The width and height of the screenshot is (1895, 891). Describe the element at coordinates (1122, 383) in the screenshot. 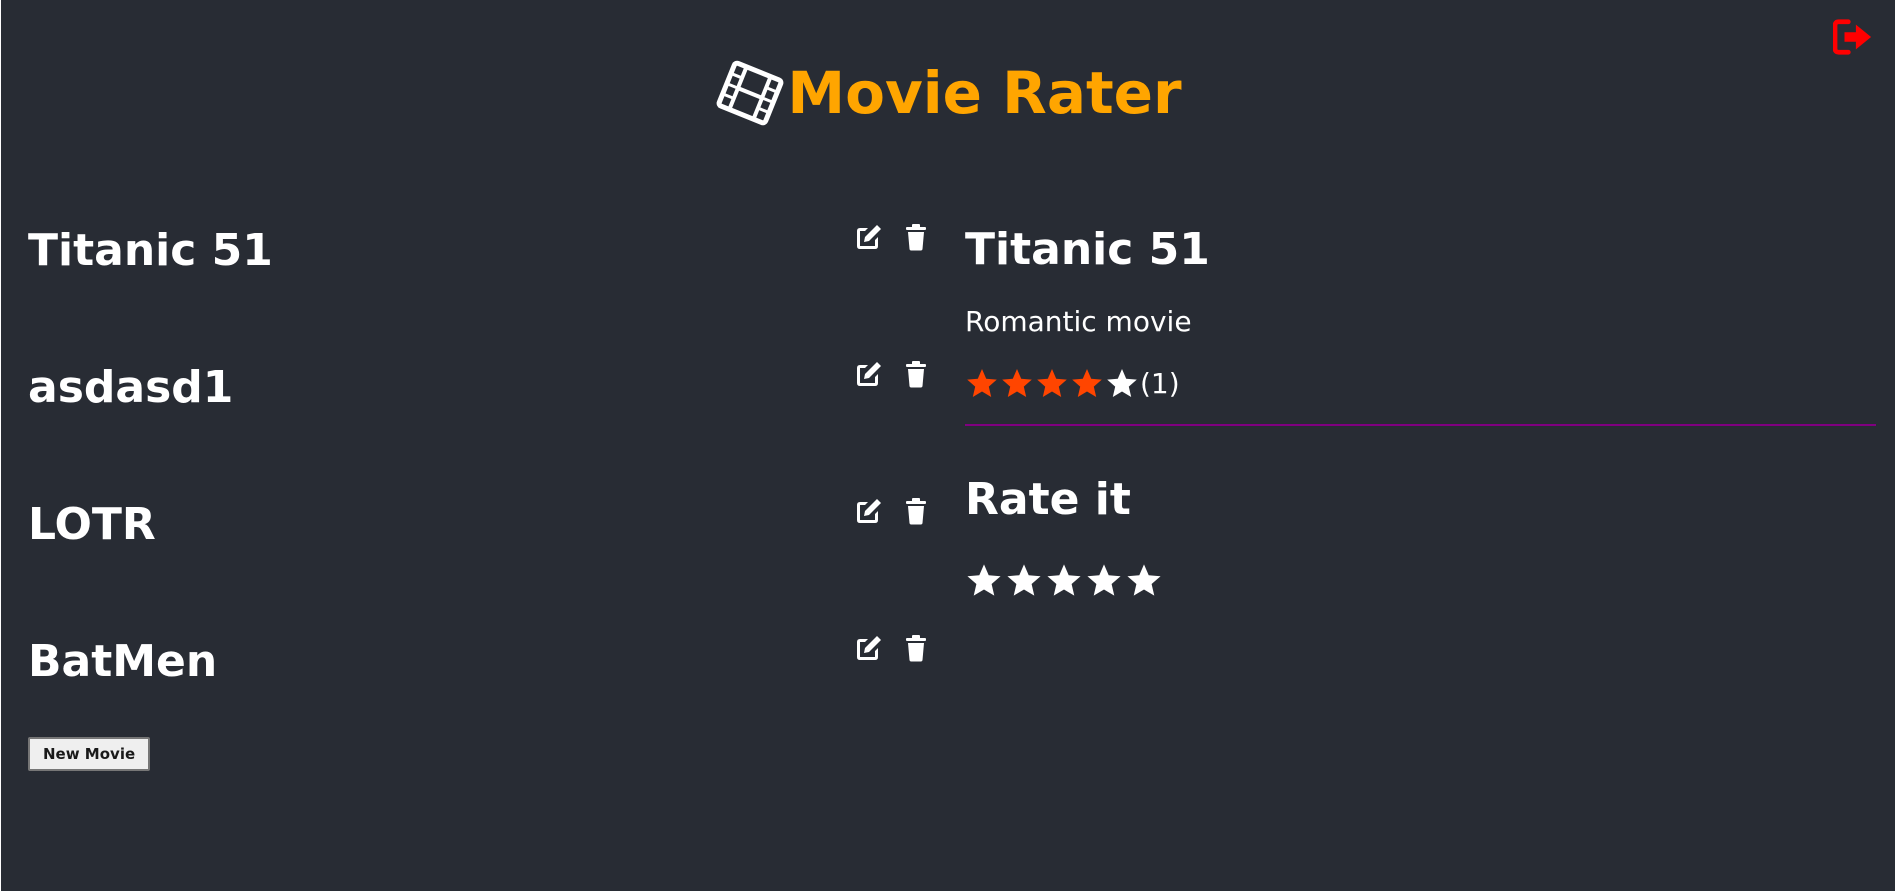

I see `star-empty-icon` at that location.